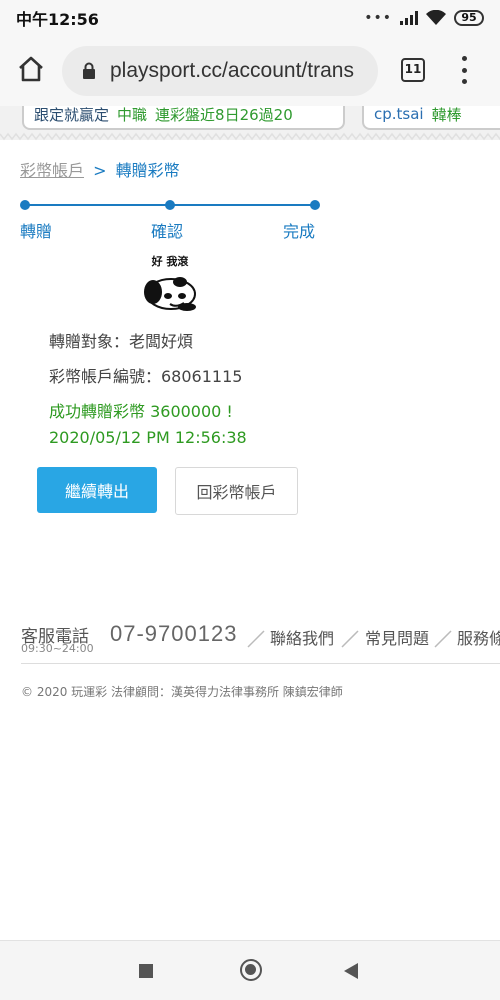 This screenshot has width=500, height=1000. Describe the element at coordinates (52, 170) in the screenshot. I see `breadcrumb-link-coin-account: 彩幣帳戶` at that location.